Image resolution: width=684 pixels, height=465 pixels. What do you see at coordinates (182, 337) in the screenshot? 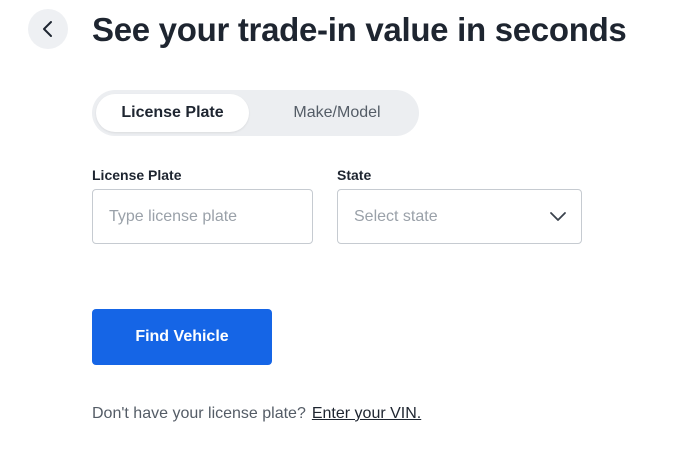
I see `find-vehicle-button: Find Vehicle` at bounding box center [182, 337].